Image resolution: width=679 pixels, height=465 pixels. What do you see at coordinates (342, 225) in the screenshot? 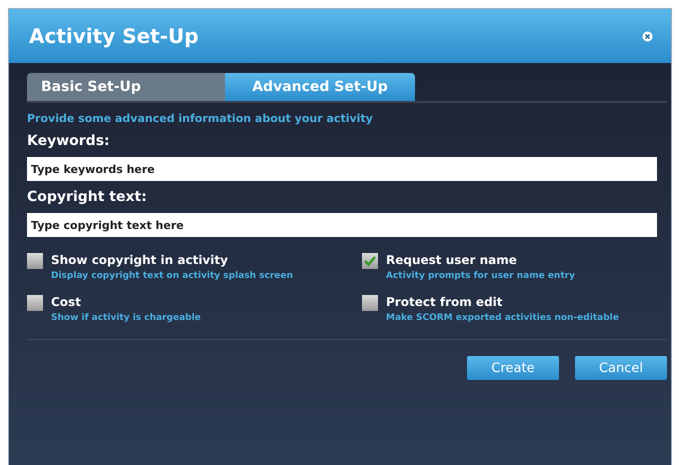
I see `input-field: Type copyright text here` at bounding box center [342, 225].